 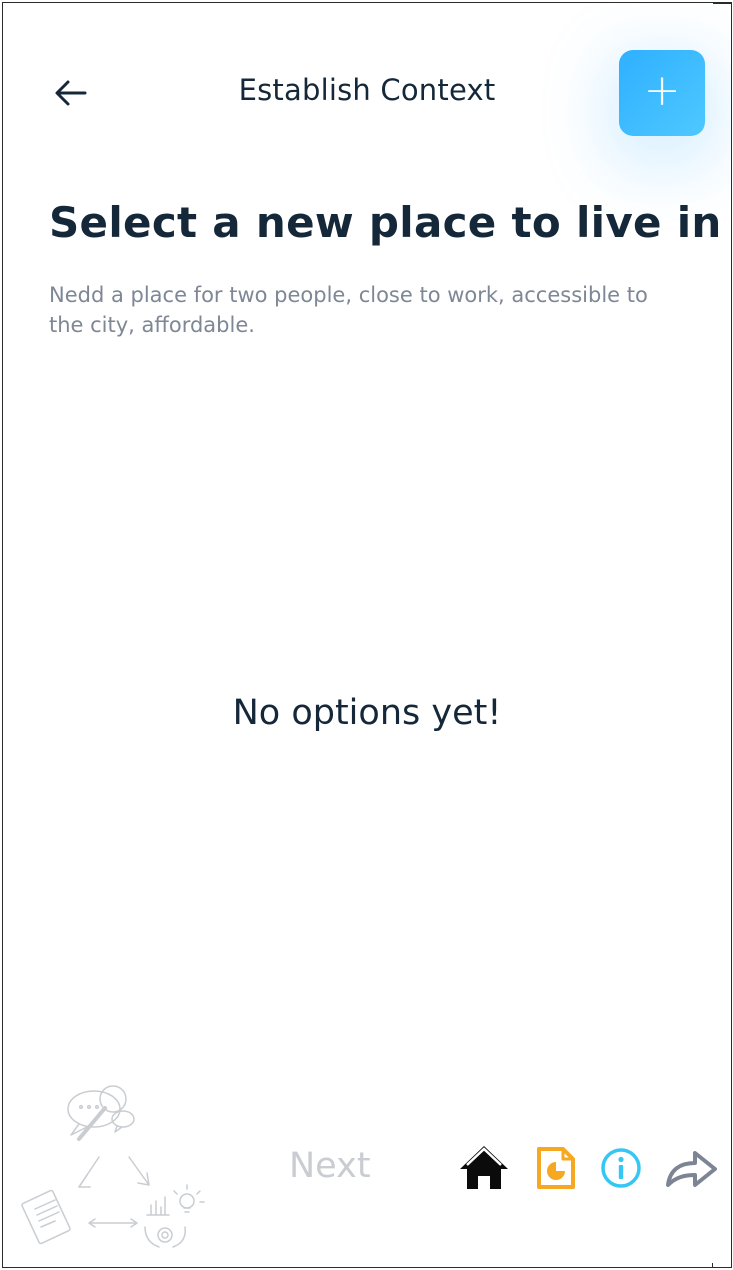 I want to click on page-title: Select a new place to live in, so click(x=385, y=222).